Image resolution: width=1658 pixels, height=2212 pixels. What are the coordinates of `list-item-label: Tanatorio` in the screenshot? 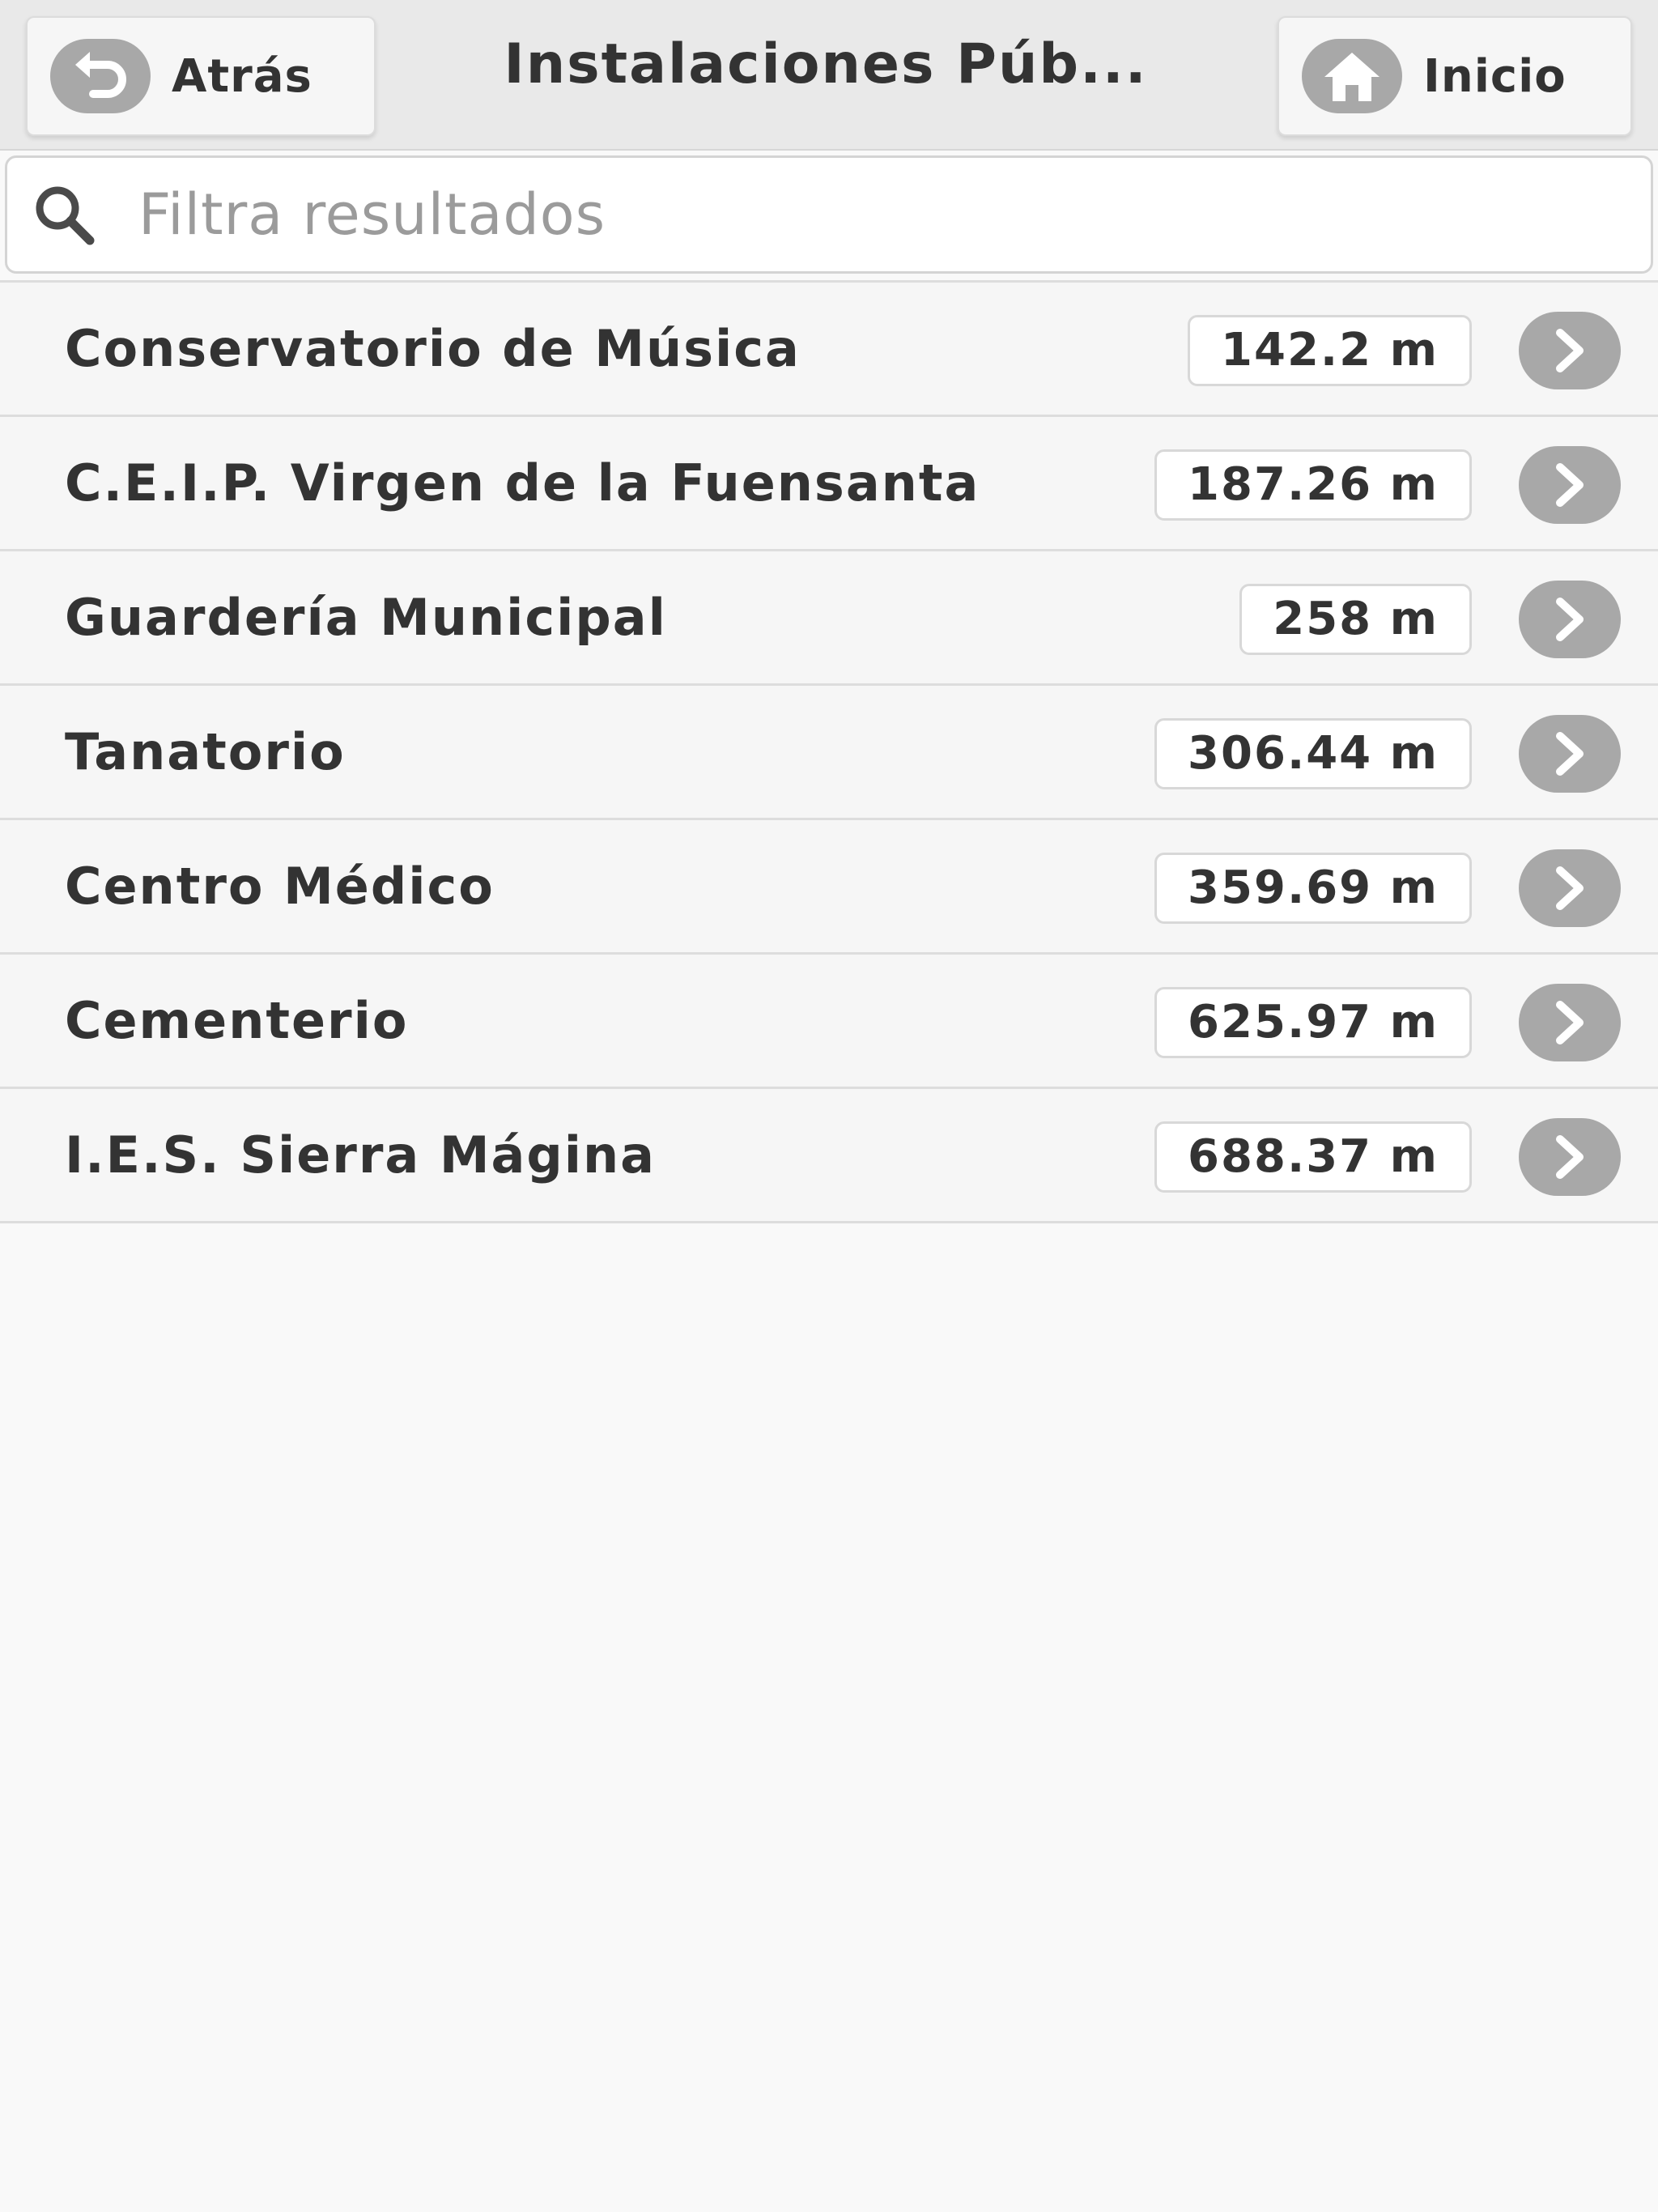 It's located at (205, 752).